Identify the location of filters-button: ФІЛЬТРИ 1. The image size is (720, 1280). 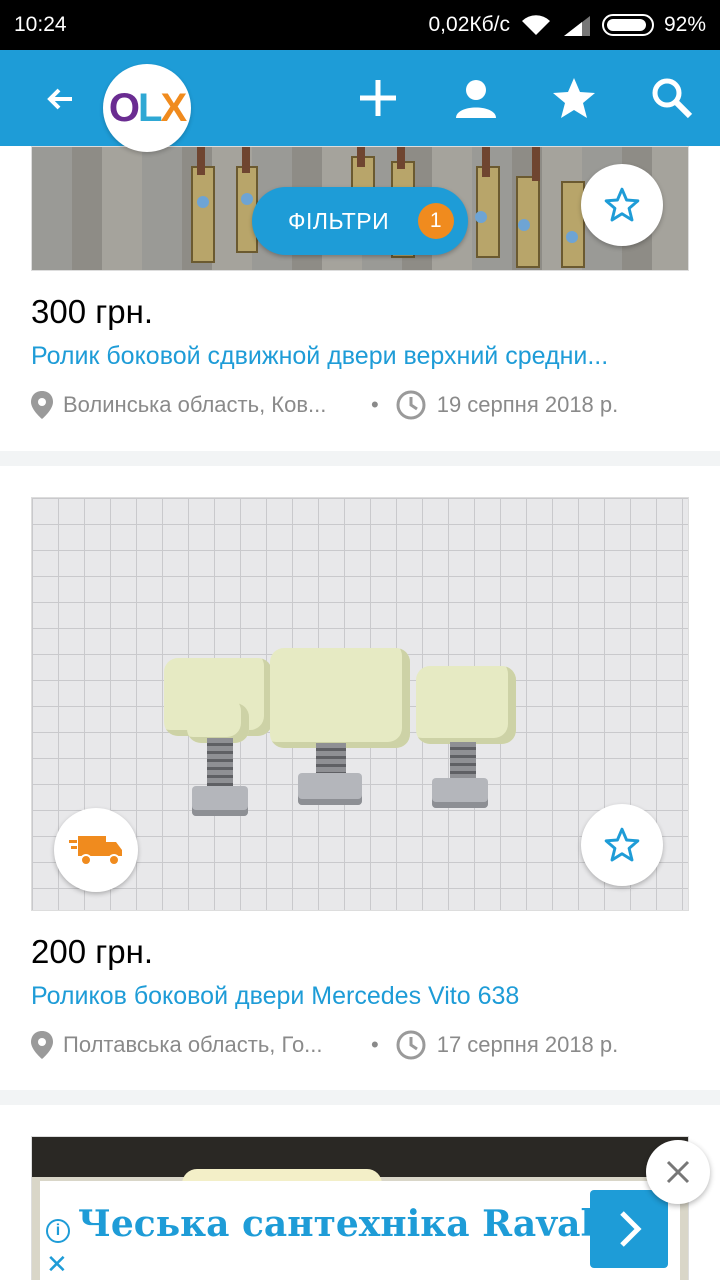
(360, 221).